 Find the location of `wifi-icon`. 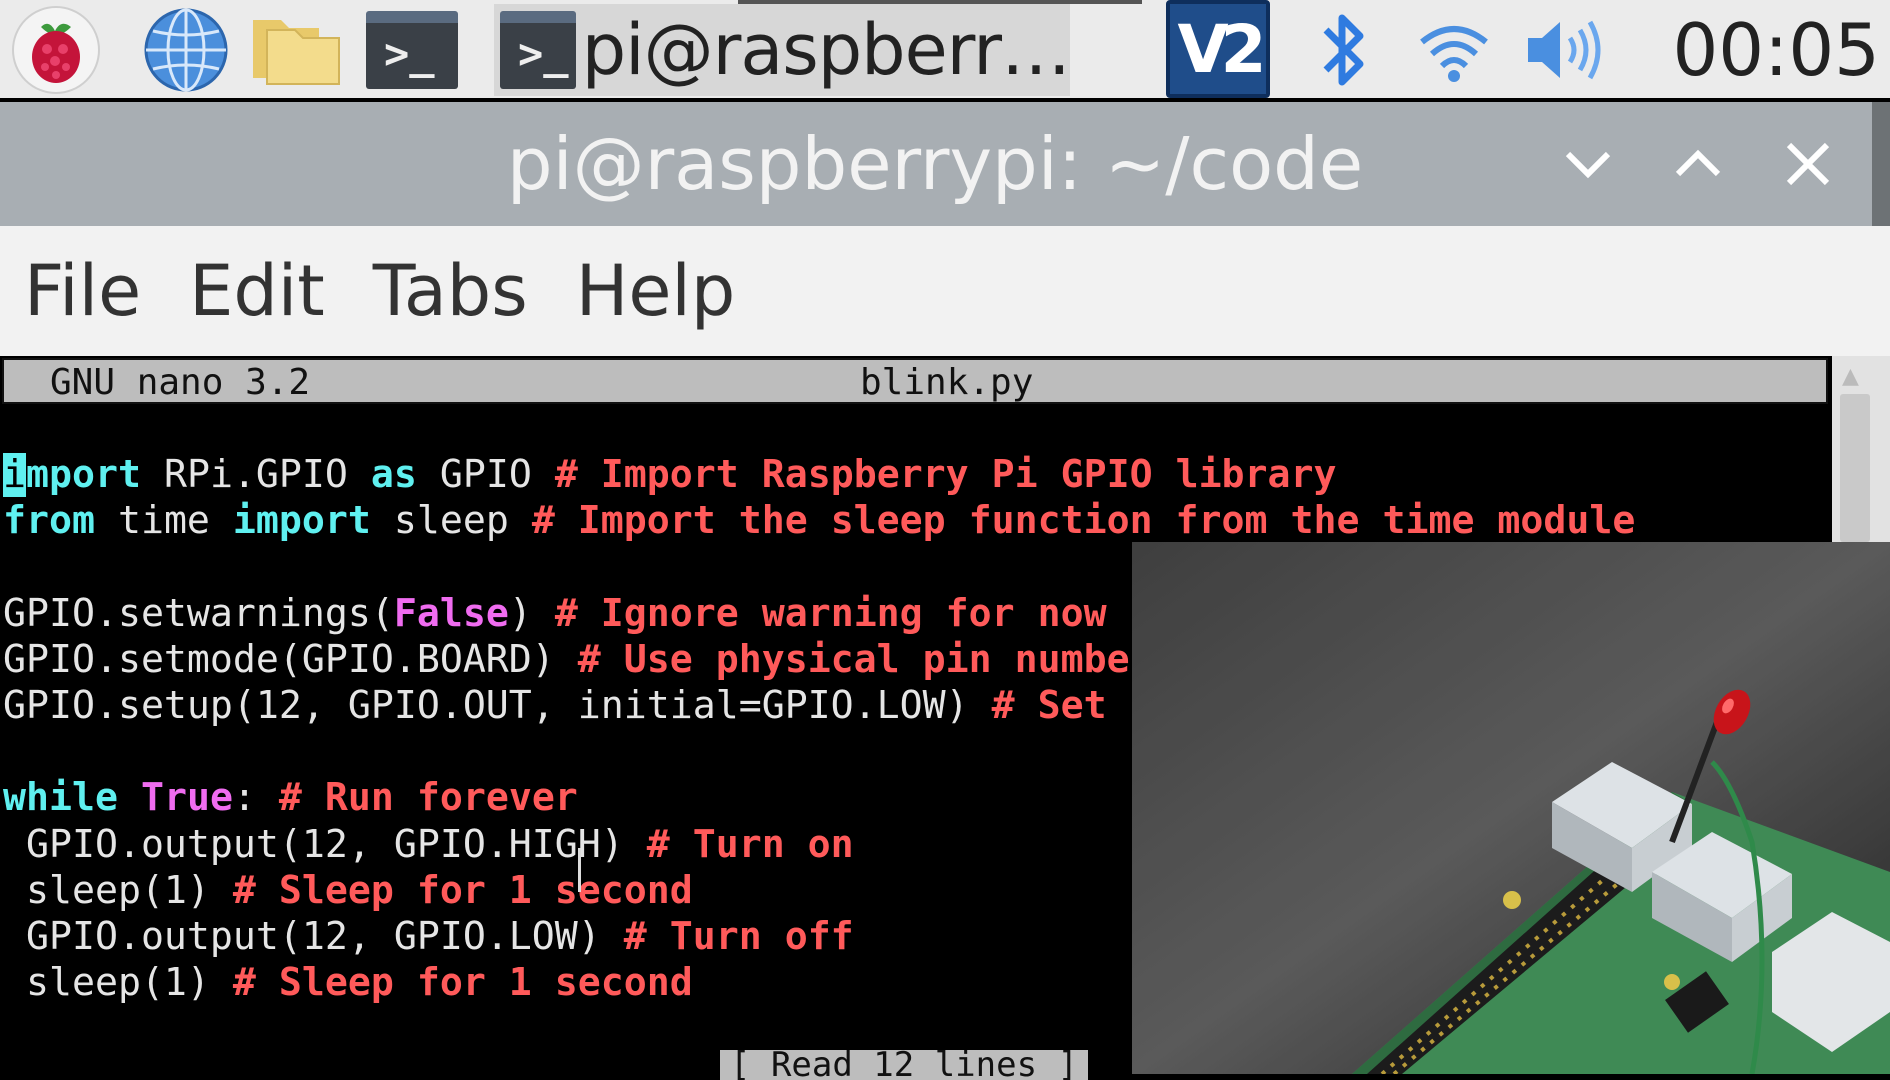

wifi-icon is located at coordinates (1454, 50).